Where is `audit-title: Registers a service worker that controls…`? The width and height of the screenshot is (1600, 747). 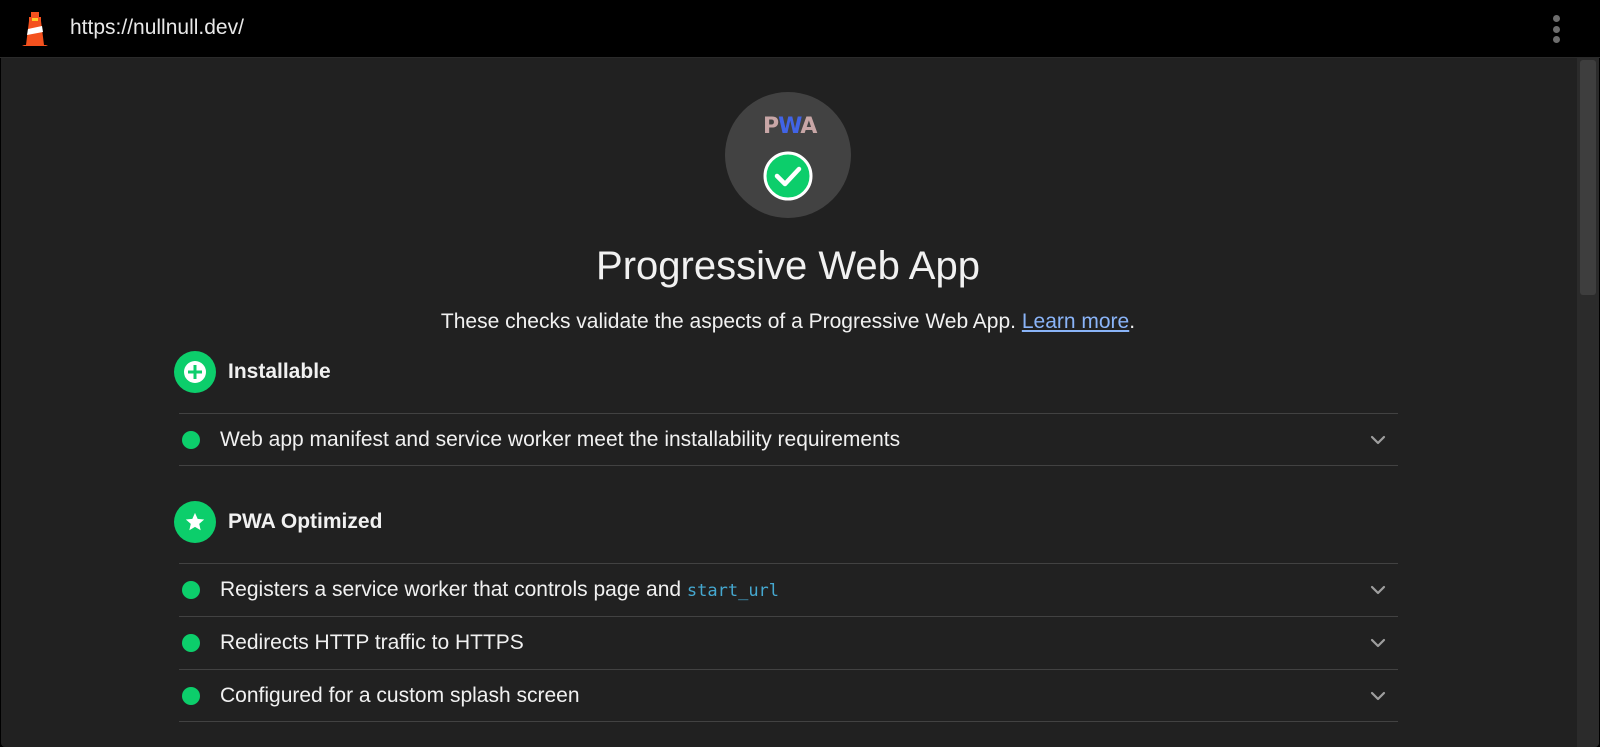 audit-title: Registers a service worker that controls… is located at coordinates (500, 589).